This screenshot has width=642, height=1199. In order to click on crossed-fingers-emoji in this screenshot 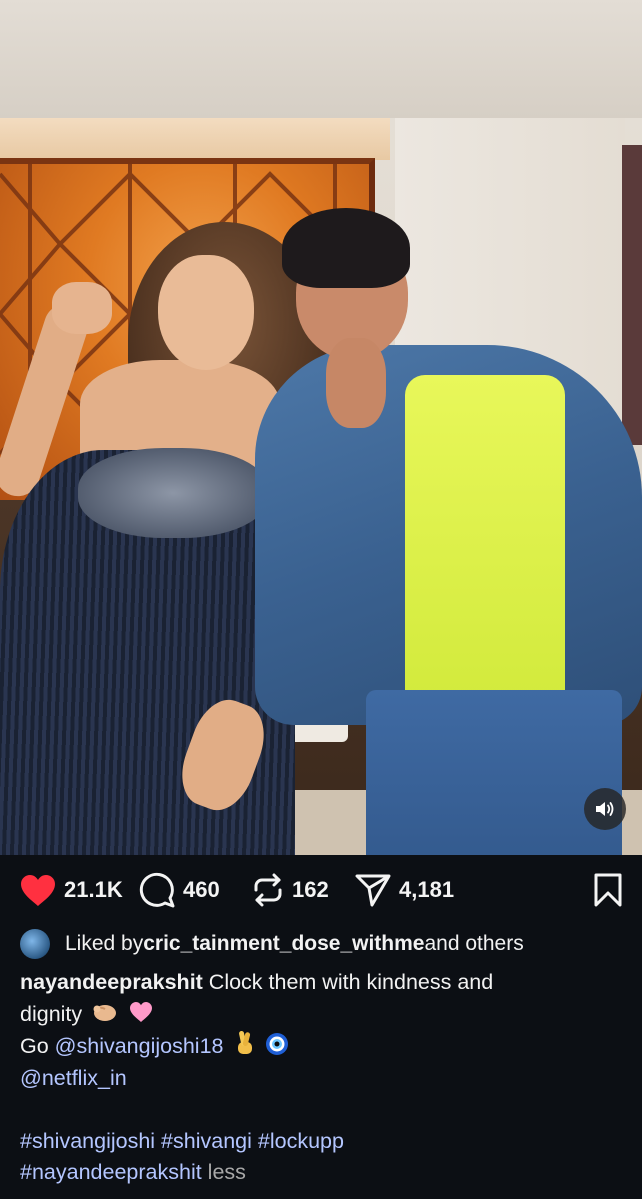, I will do `click(245, 1042)`.